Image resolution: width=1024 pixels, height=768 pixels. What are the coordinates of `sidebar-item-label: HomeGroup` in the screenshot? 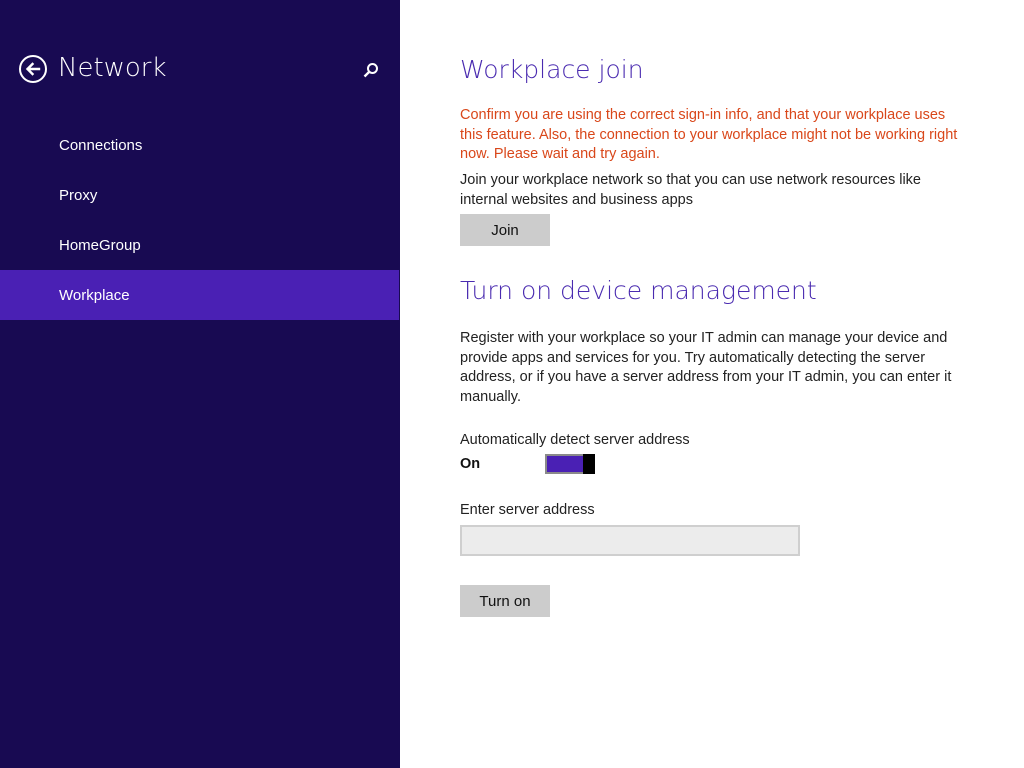 It's located at (100, 245).